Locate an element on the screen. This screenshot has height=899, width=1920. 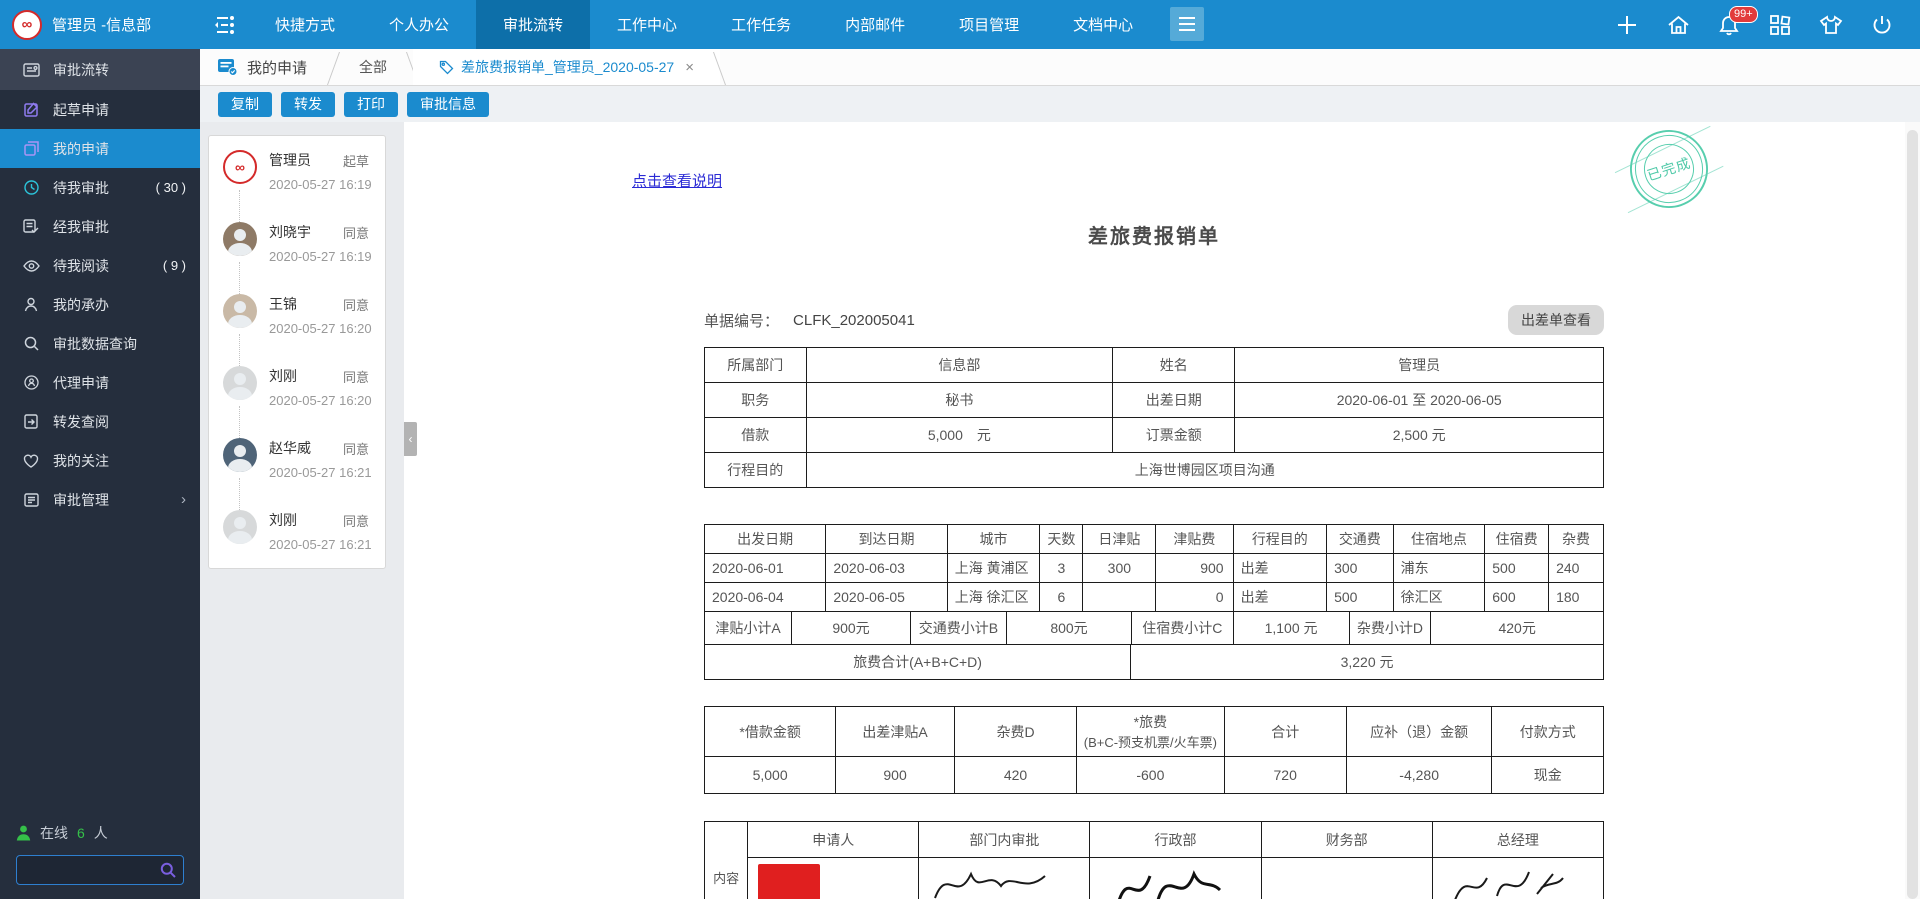
summary-value: 420 is located at coordinates (1015, 775).